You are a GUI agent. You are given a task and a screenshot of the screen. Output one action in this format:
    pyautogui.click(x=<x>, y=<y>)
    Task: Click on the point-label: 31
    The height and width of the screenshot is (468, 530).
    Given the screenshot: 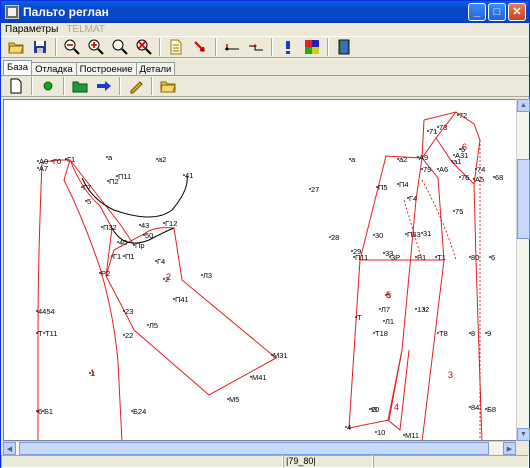 What is the action you would take?
    pyautogui.click(x=427, y=233)
    